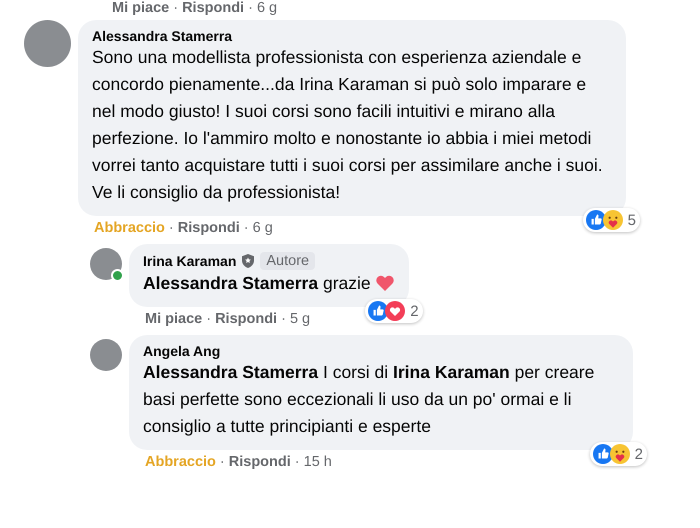  What do you see at coordinates (318, 462) in the screenshot?
I see `timestamp: 15 h` at bounding box center [318, 462].